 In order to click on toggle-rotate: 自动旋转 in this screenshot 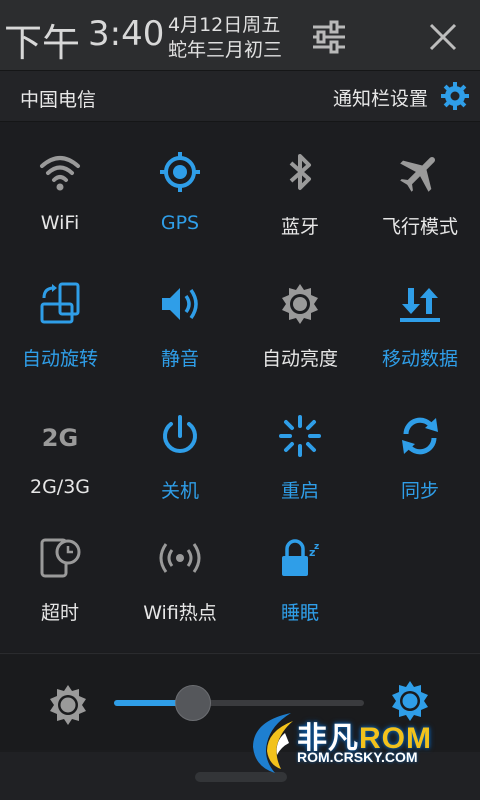, I will do `click(60, 324)`.